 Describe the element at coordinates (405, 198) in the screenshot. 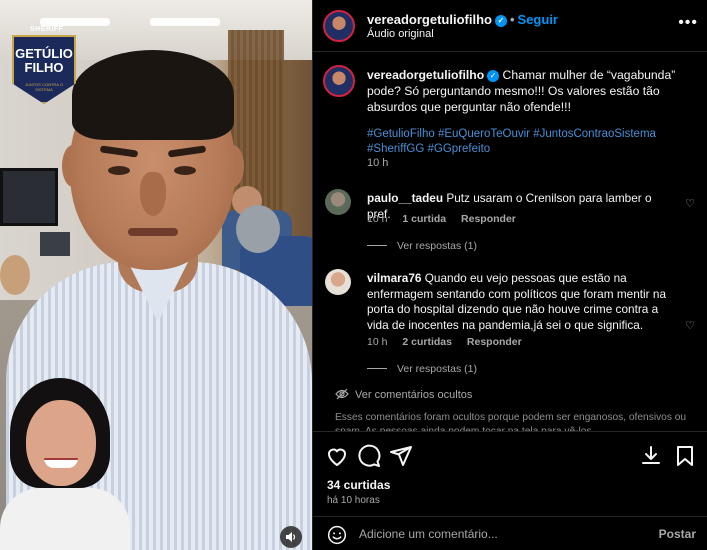

I see `commenter-username: paulo__tadeu` at that location.